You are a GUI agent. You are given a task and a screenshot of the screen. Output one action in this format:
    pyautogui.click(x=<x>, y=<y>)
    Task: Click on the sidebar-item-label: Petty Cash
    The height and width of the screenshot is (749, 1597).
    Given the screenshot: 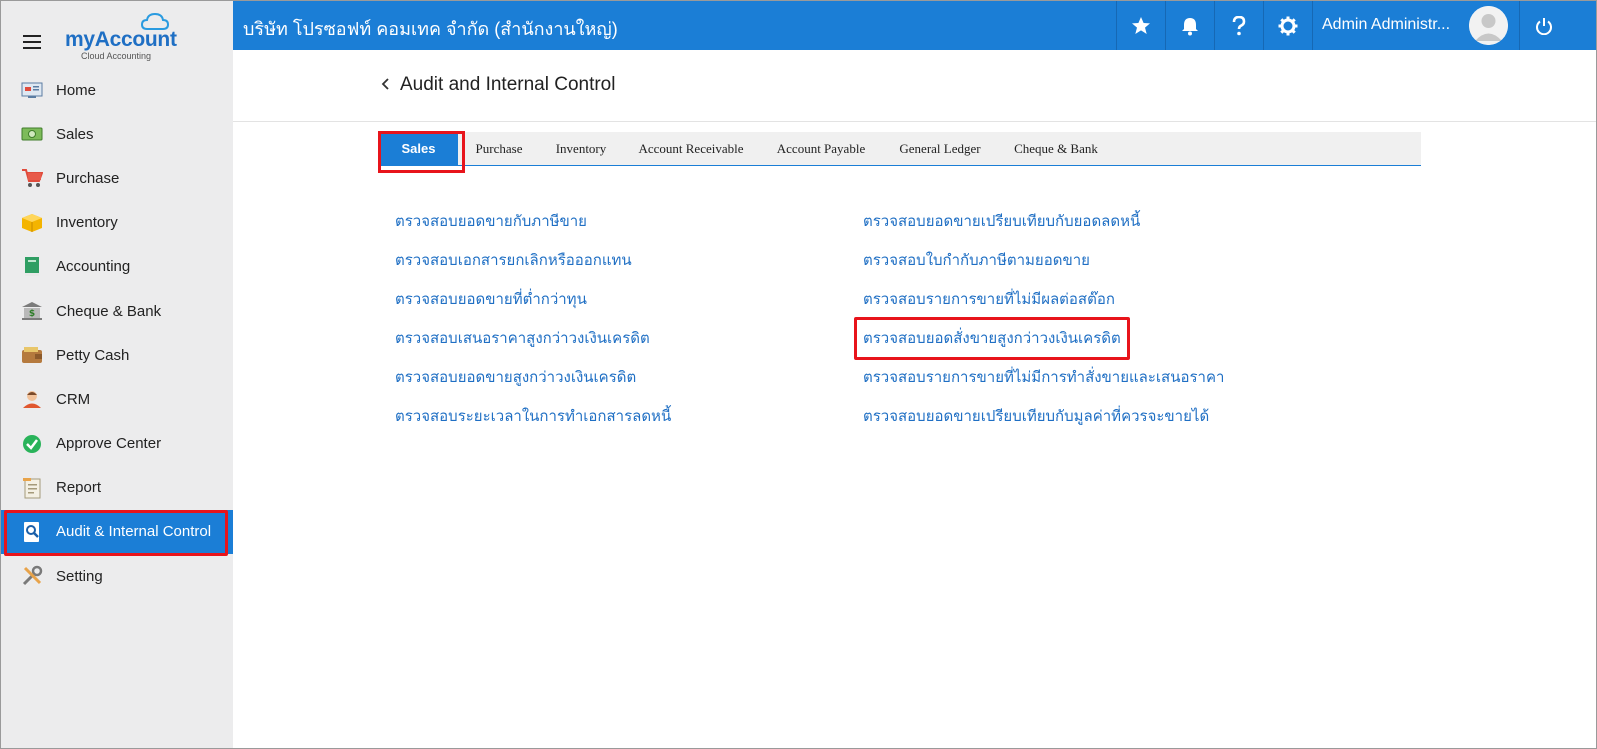 What is the action you would take?
    pyautogui.click(x=93, y=355)
    